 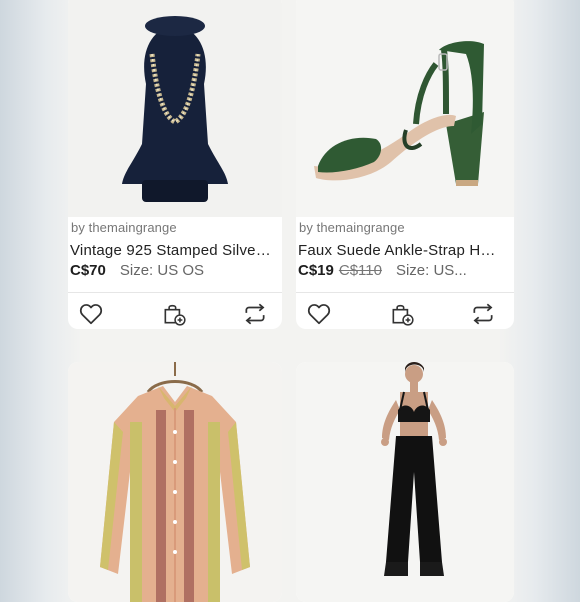 What do you see at coordinates (316, 270) in the screenshot?
I see `listing-price: C$19` at bounding box center [316, 270].